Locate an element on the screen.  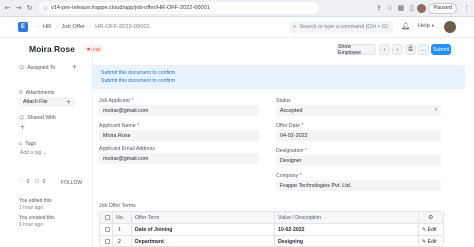
print-button: ⎙ is located at coordinates (410, 49).